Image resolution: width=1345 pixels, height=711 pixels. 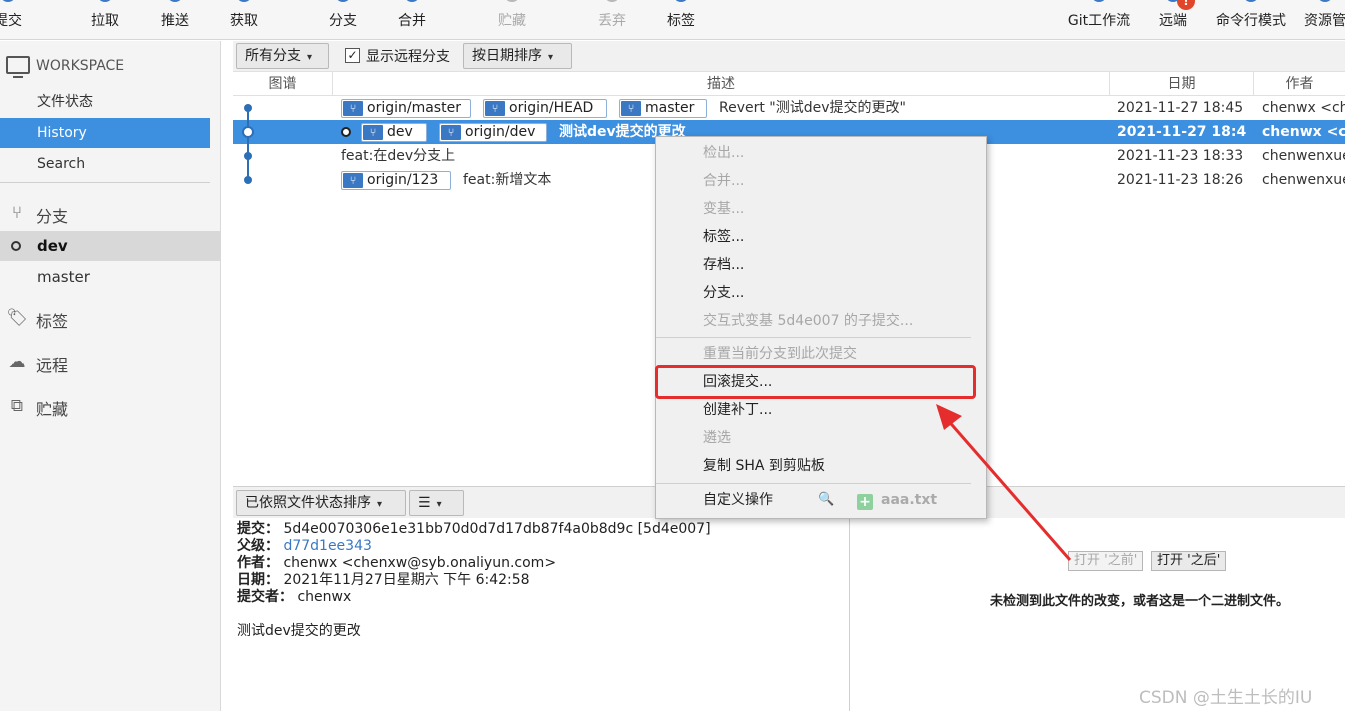 What do you see at coordinates (408, 57) in the screenshot?
I see `show-remote-label: 显示远程分支` at bounding box center [408, 57].